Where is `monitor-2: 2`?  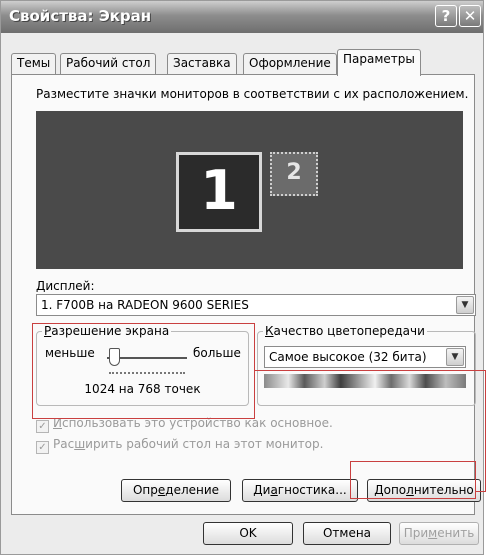
monitor-2: 2 is located at coordinates (294, 174).